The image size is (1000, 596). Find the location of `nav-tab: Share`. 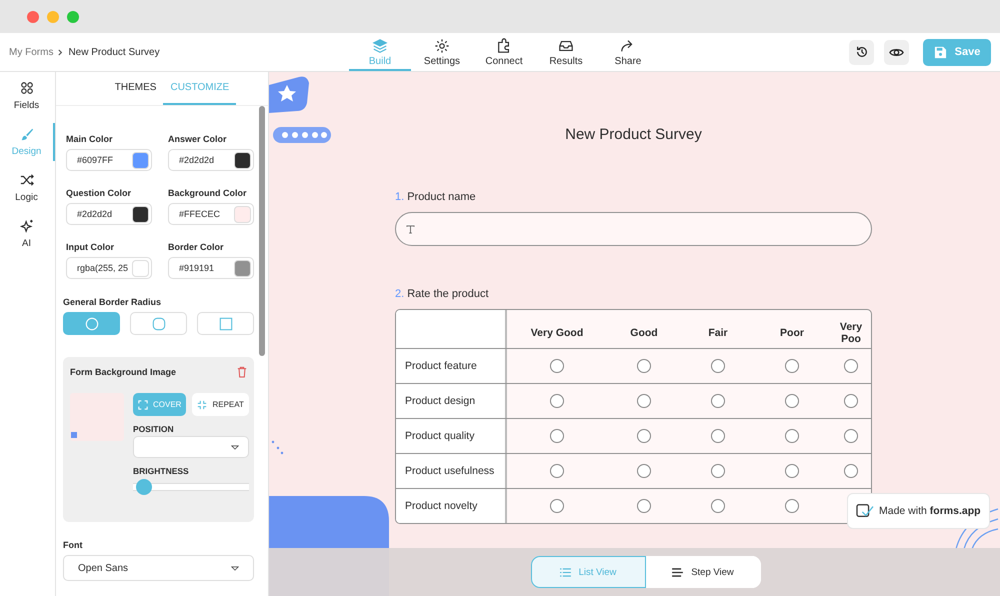

nav-tab: Share is located at coordinates (628, 52).